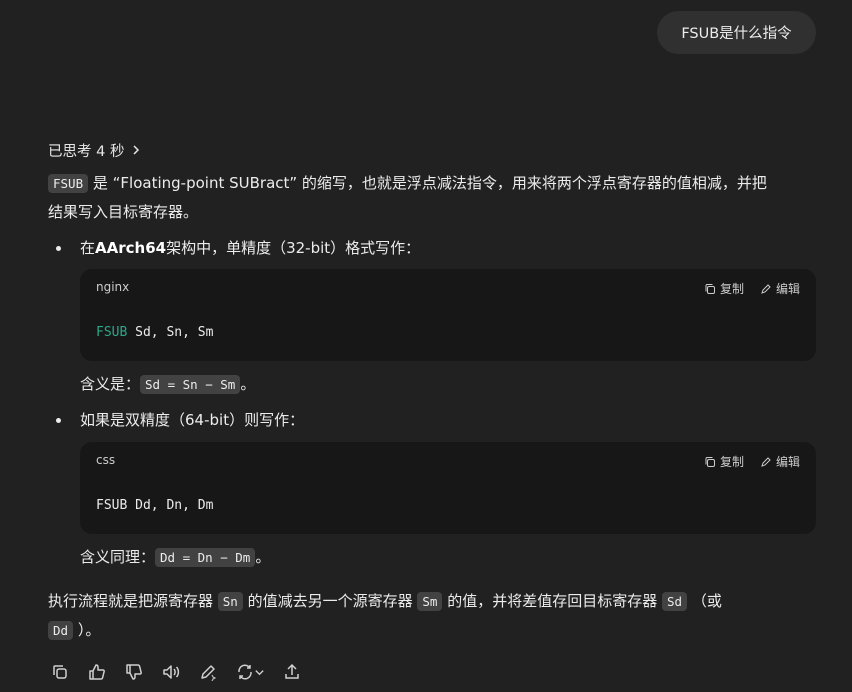  I want to click on code-line: FSUB Sd, Sn, Sm, so click(154, 332).